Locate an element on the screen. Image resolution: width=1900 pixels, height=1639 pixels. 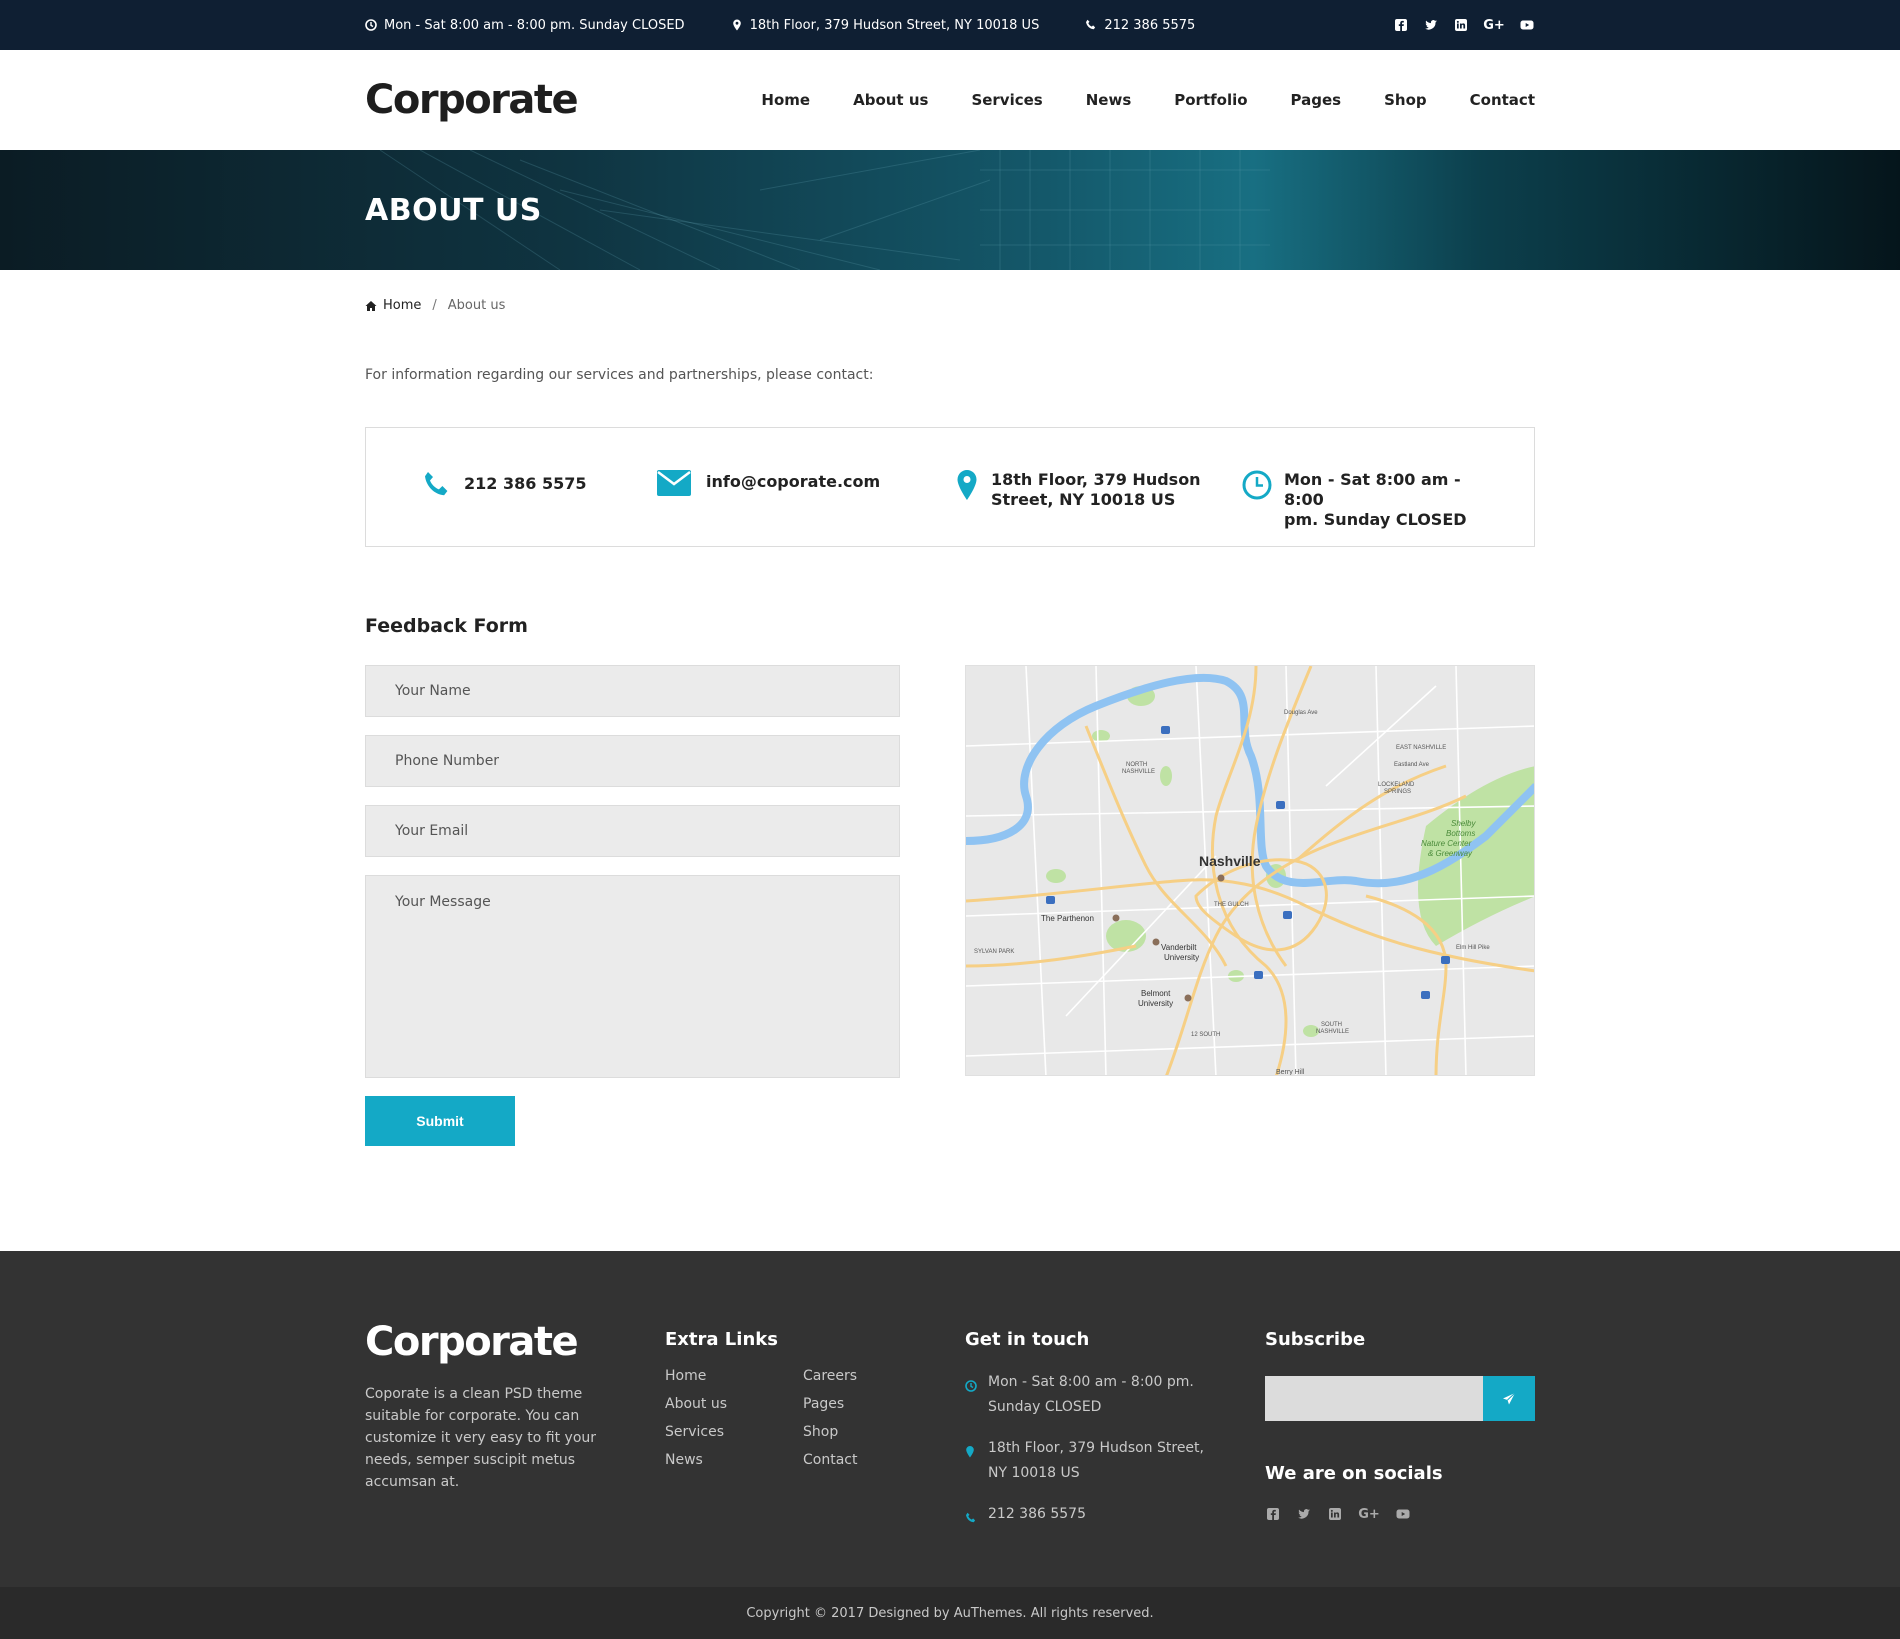
footer-touch-title: Get in touch is located at coordinates (1027, 1339).